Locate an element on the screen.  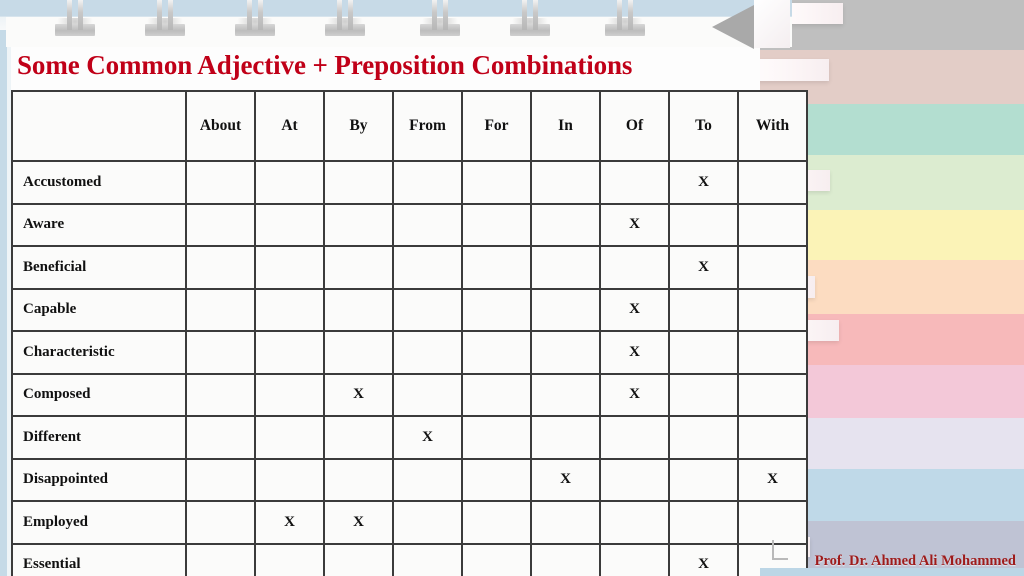
adjective-cell: Composed is located at coordinates (99, 394).